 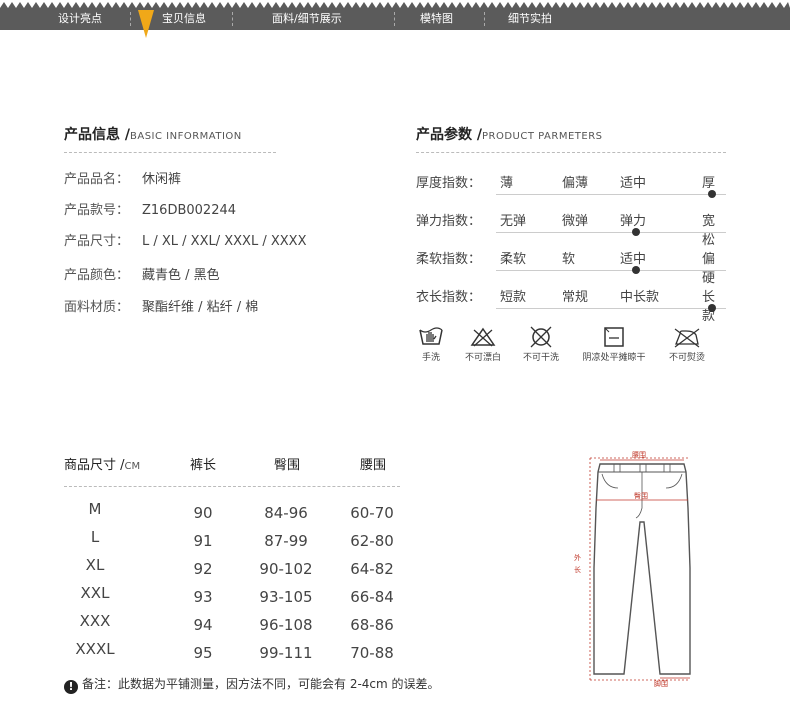 I want to click on col-header-waist: 腰围, so click(x=373, y=465).